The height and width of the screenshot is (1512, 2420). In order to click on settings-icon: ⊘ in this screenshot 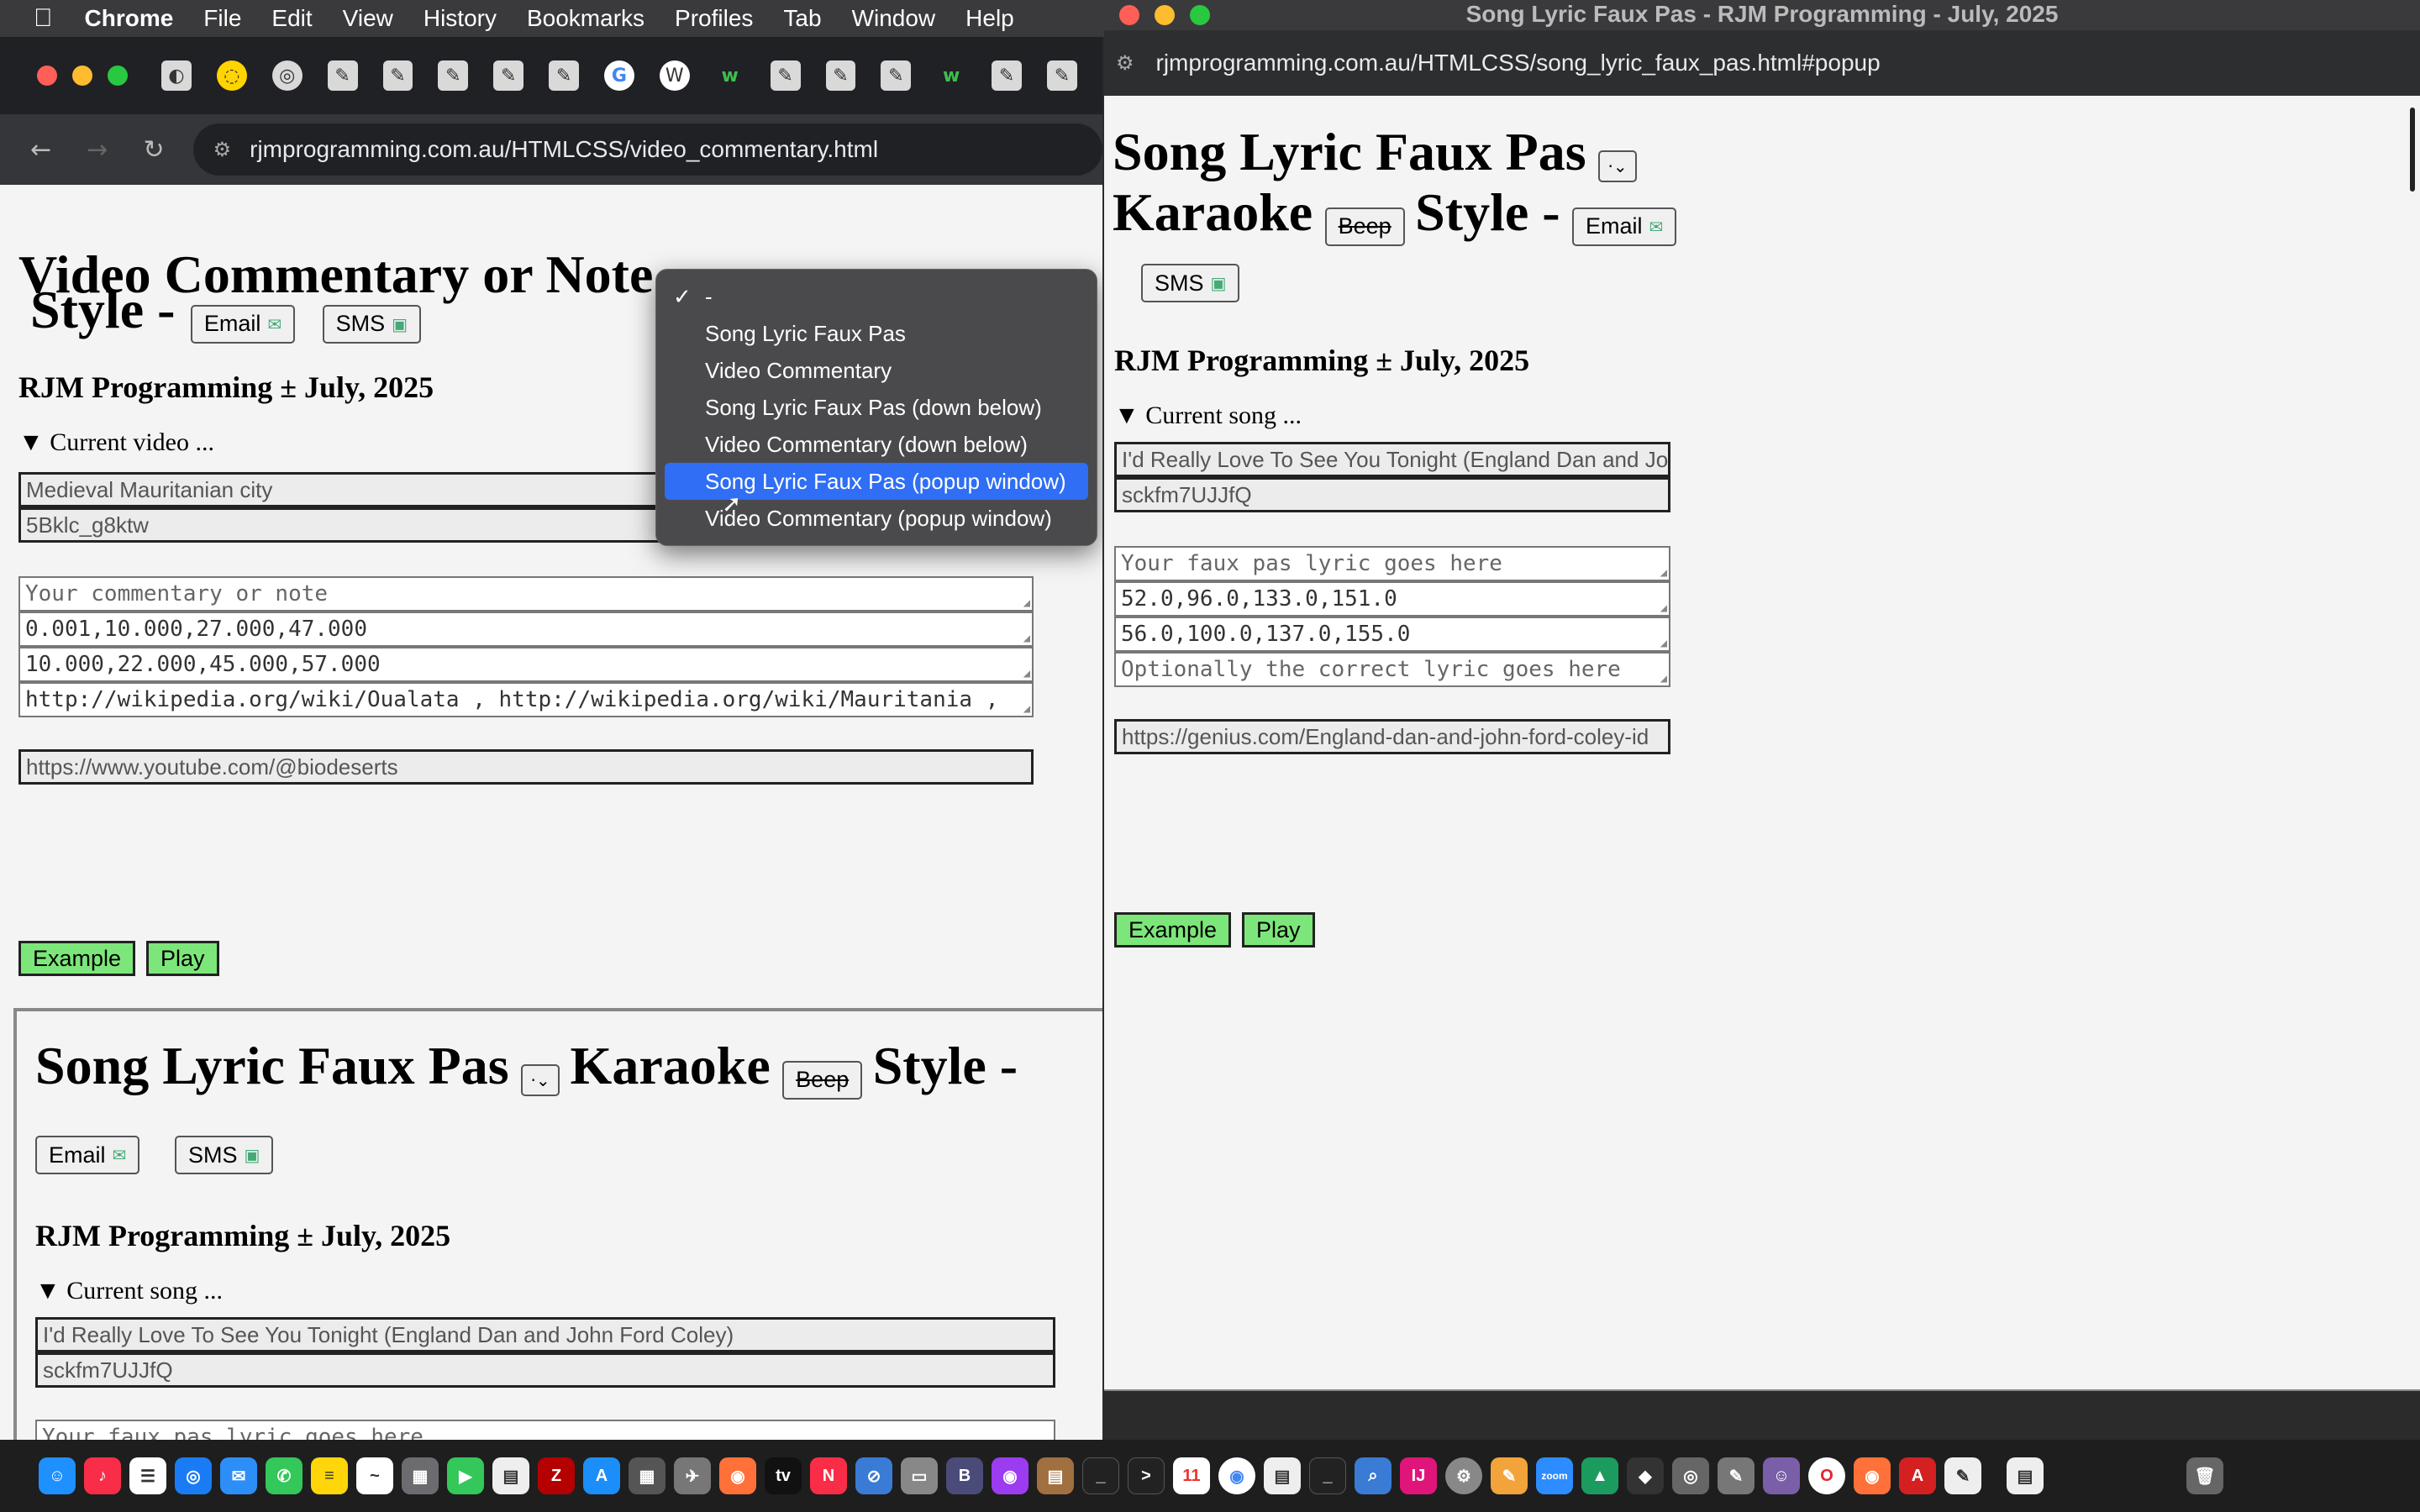, I will do `click(873, 1475)`.